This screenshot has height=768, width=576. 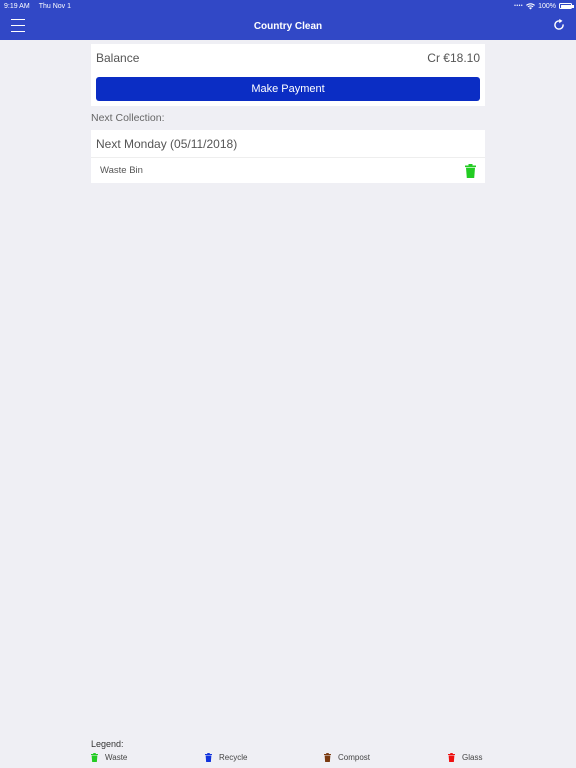 I want to click on make-payment-button: Make Payment, so click(x=288, y=89).